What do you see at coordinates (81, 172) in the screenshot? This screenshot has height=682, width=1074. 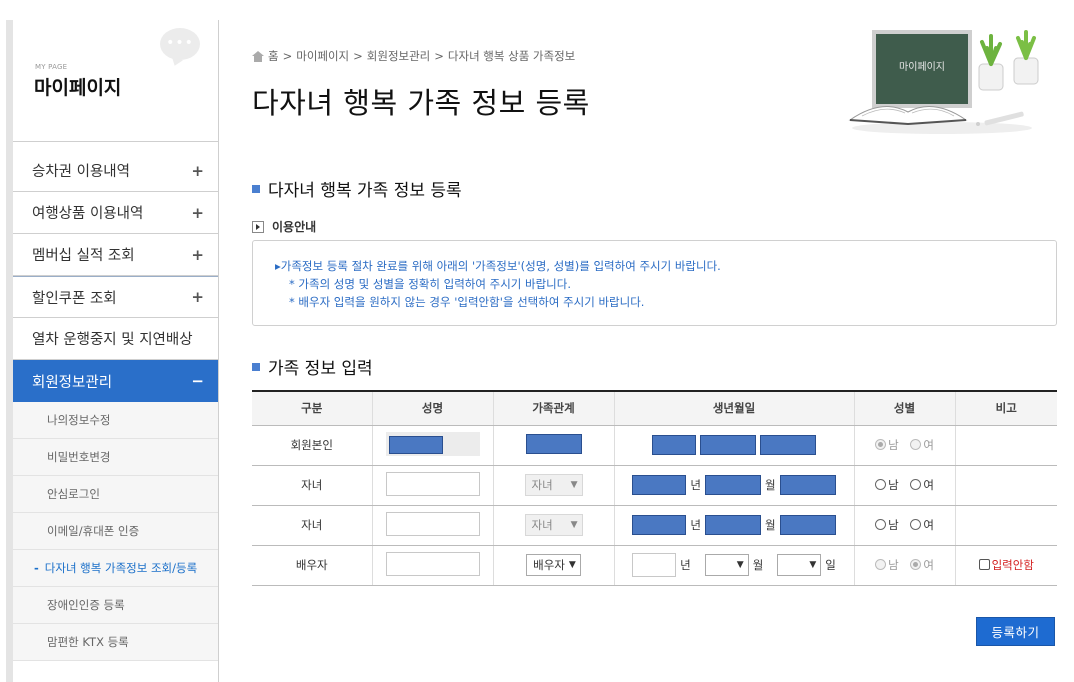 I see `sidebar-item-label: 승차권 이용내역` at bounding box center [81, 172].